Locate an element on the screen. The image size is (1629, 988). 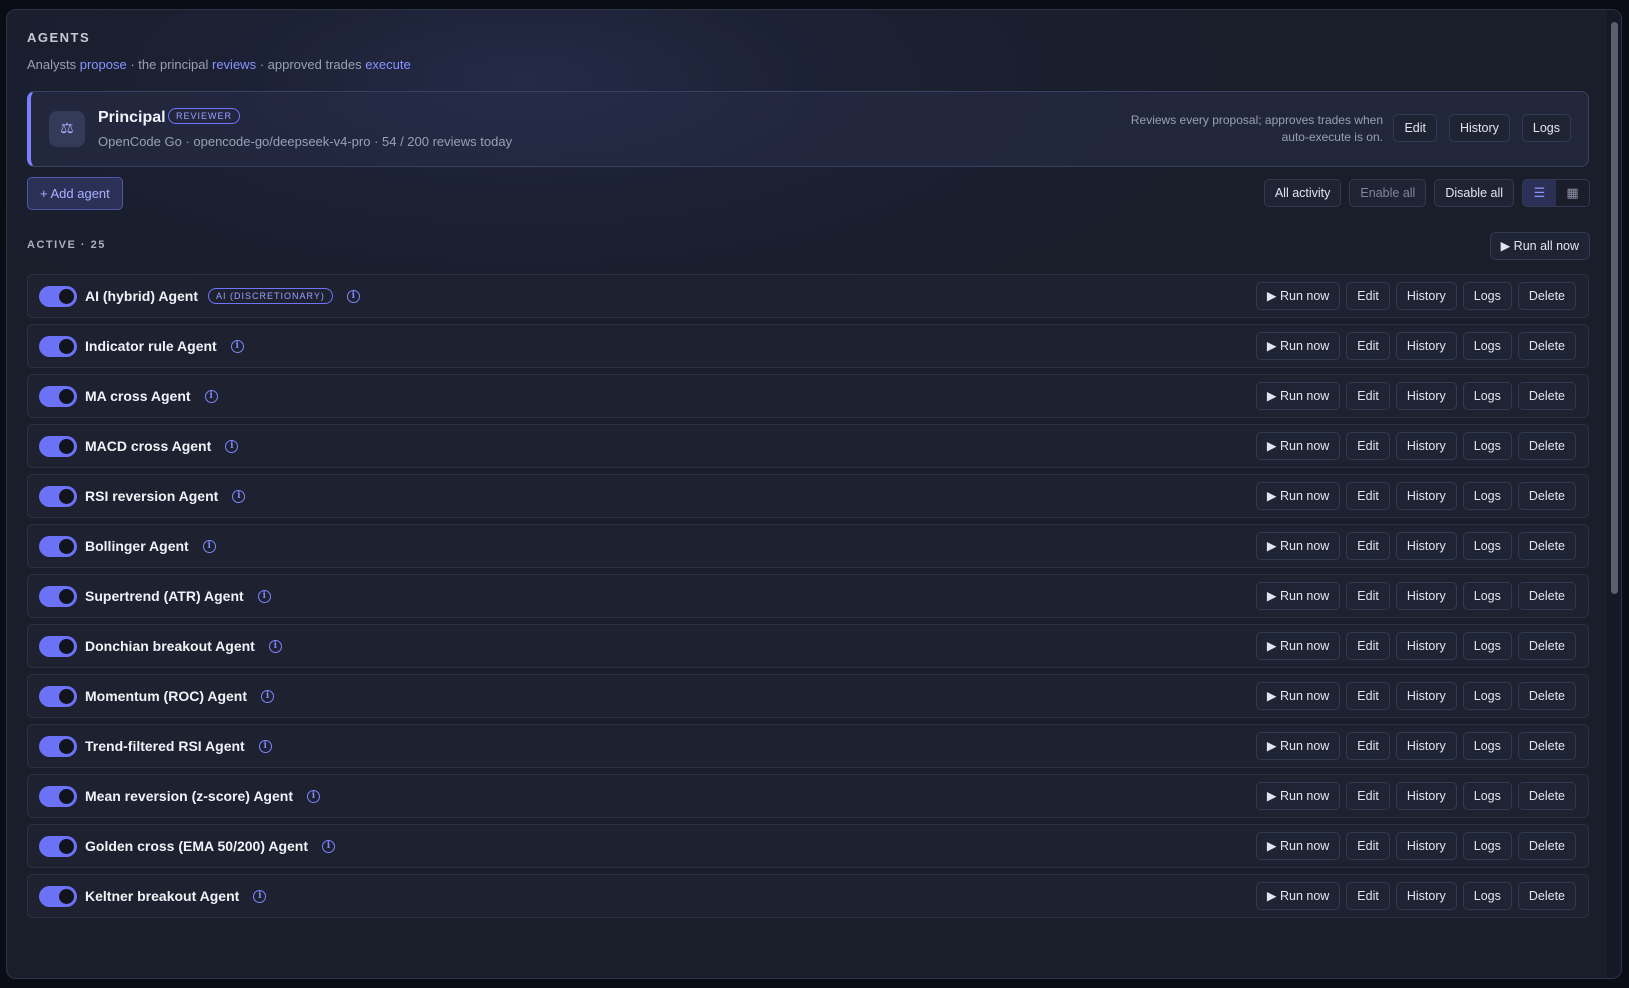
all-activity-button: All activity is located at coordinates (1302, 193).